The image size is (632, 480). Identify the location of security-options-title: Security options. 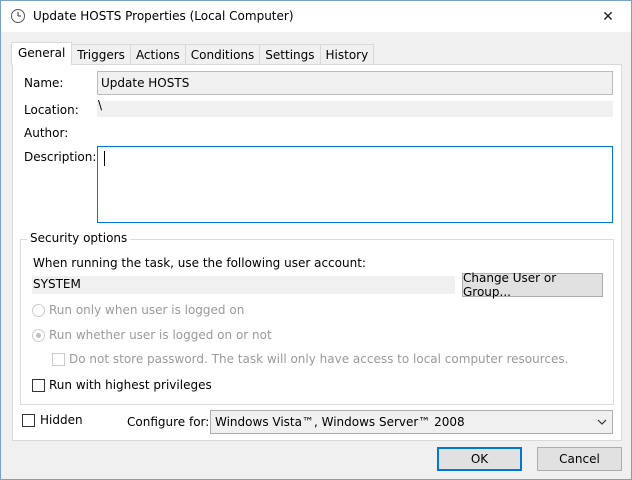
(79, 238).